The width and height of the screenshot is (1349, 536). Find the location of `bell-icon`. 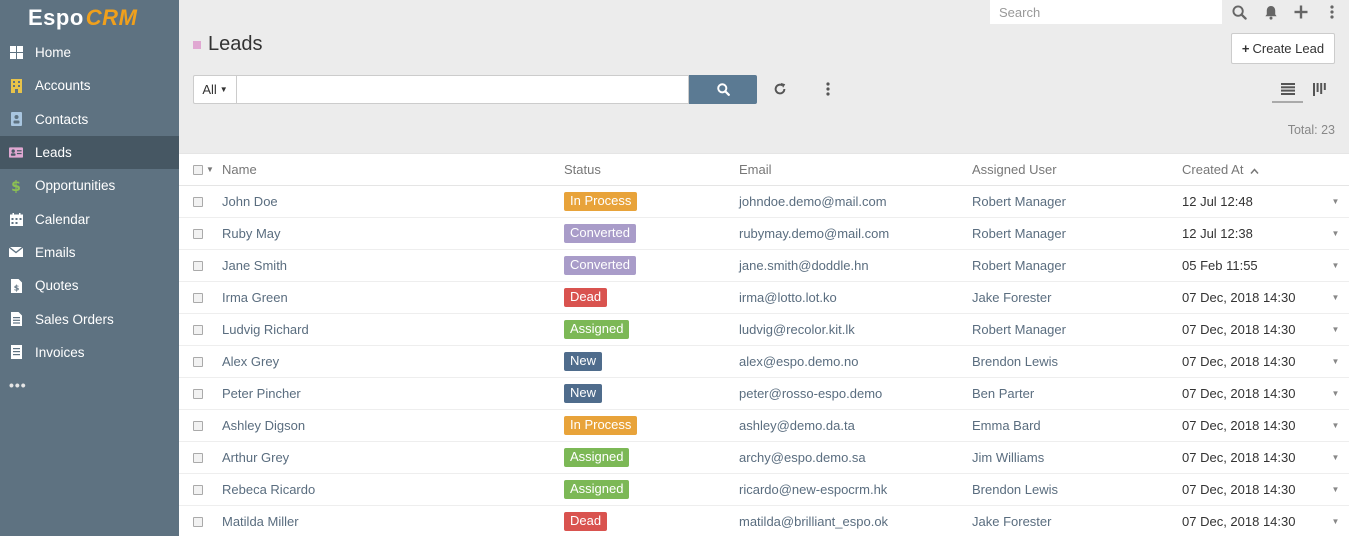

bell-icon is located at coordinates (1271, 12).